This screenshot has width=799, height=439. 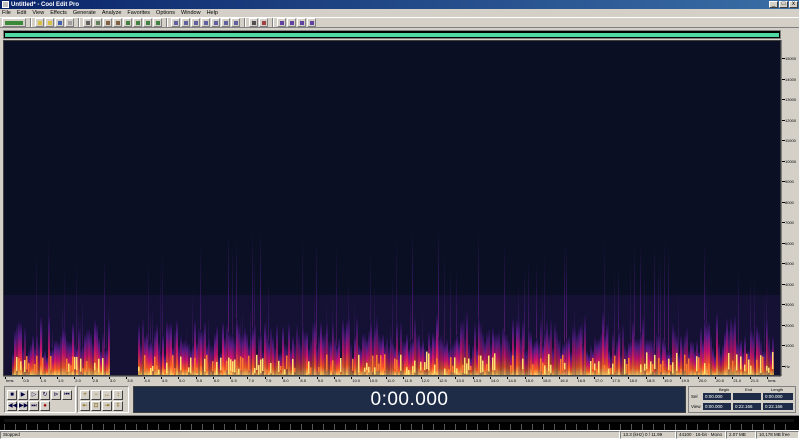 I want to click on pitch-icon, so click(x=301, y=22).